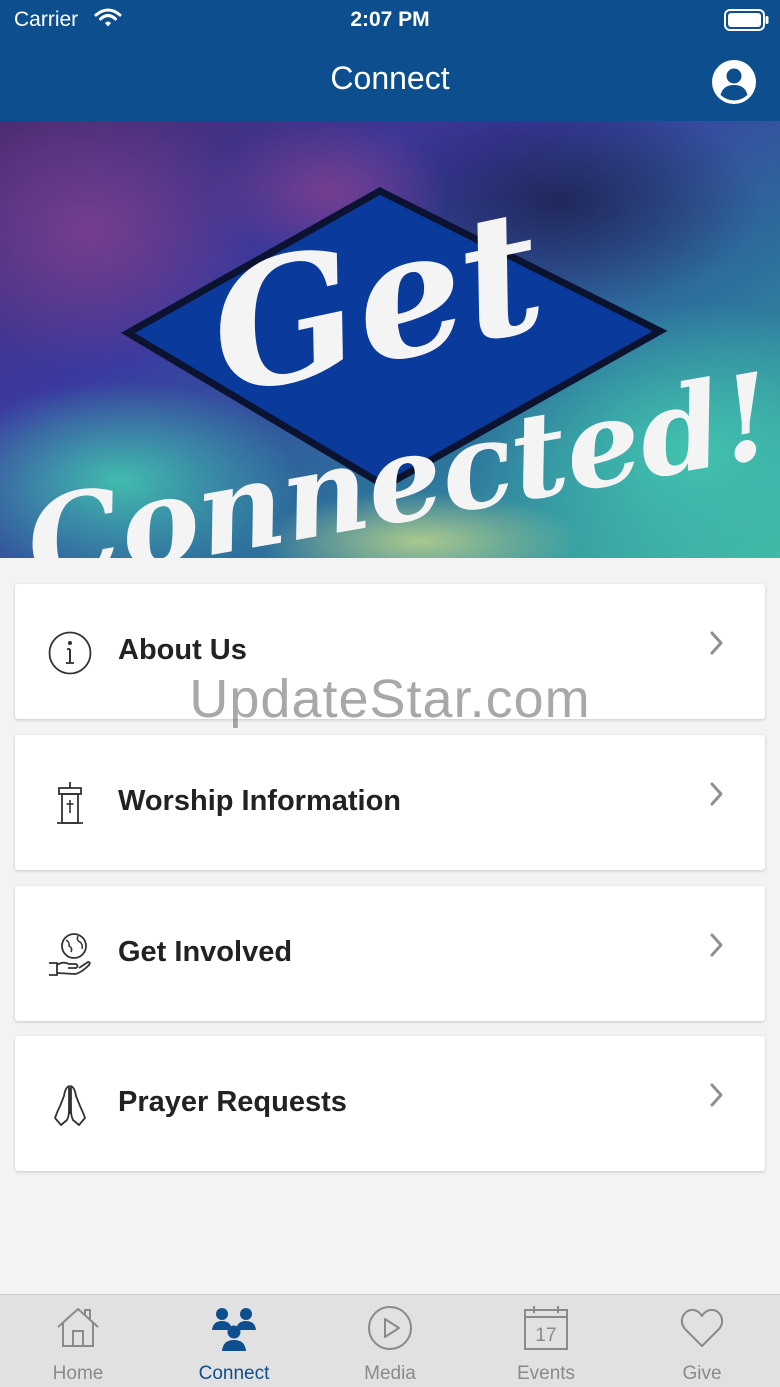  Describe the element at coordinates (390, 651) in the screenshot. I see `menu-item-about-us: About Us` at that location.